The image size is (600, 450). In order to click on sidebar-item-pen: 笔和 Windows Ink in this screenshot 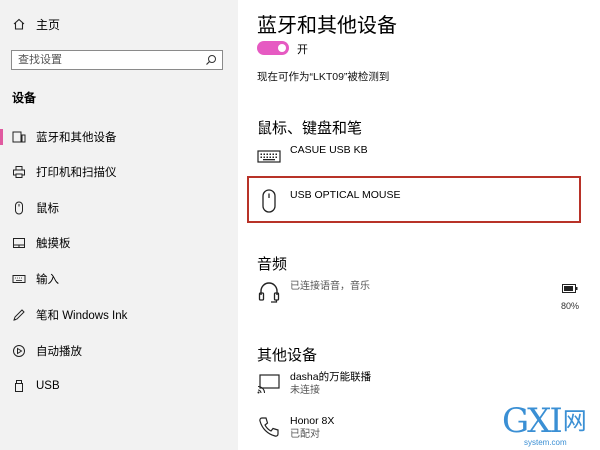, I will do `click(119, 315)`.